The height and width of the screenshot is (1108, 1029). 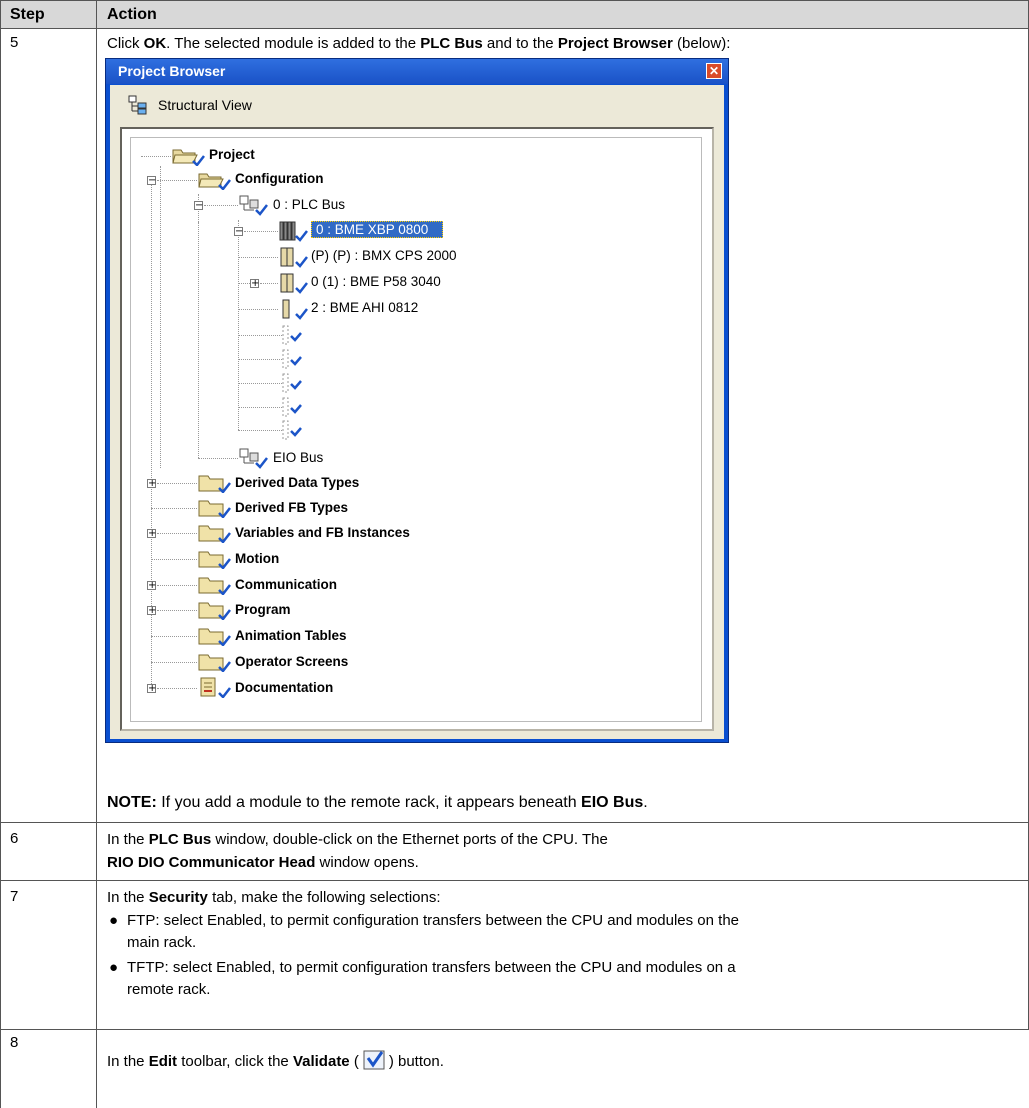 What do you see at coordinates (322, 532) in the screenshot?
I see `tree-item-variables: Variables and FB Instances` at bounding box center [322, 532].